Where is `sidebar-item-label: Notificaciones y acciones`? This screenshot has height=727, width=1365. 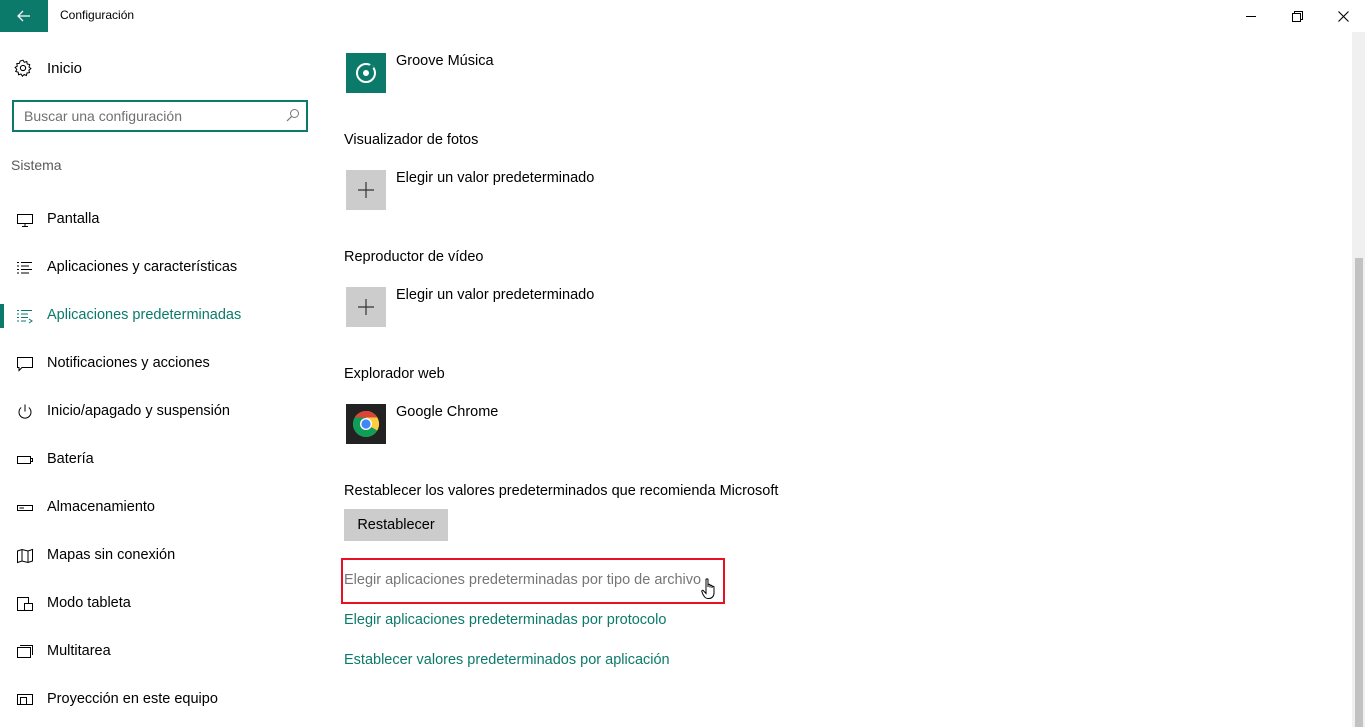 sidebar-item-label: Notificaciones y acciones is located at coordinates (128, 363).